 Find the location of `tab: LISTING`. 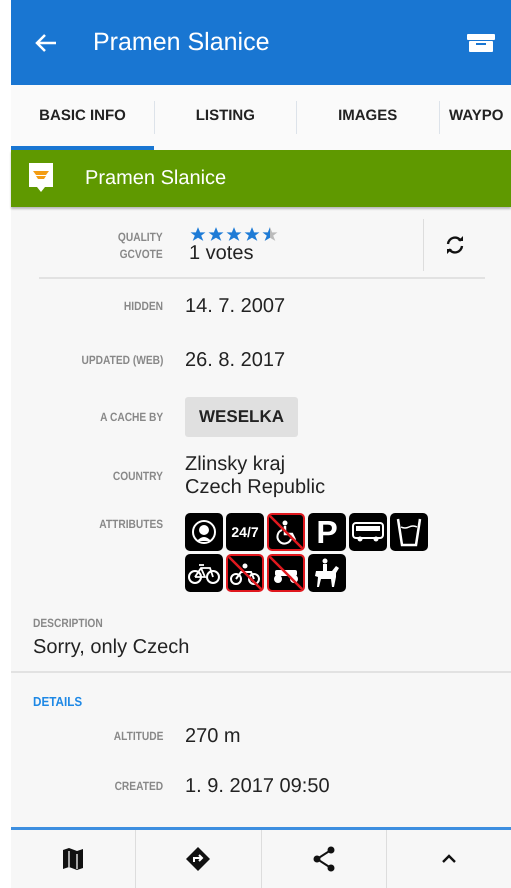

tab: LISTING is located at coordinates (225, 117).